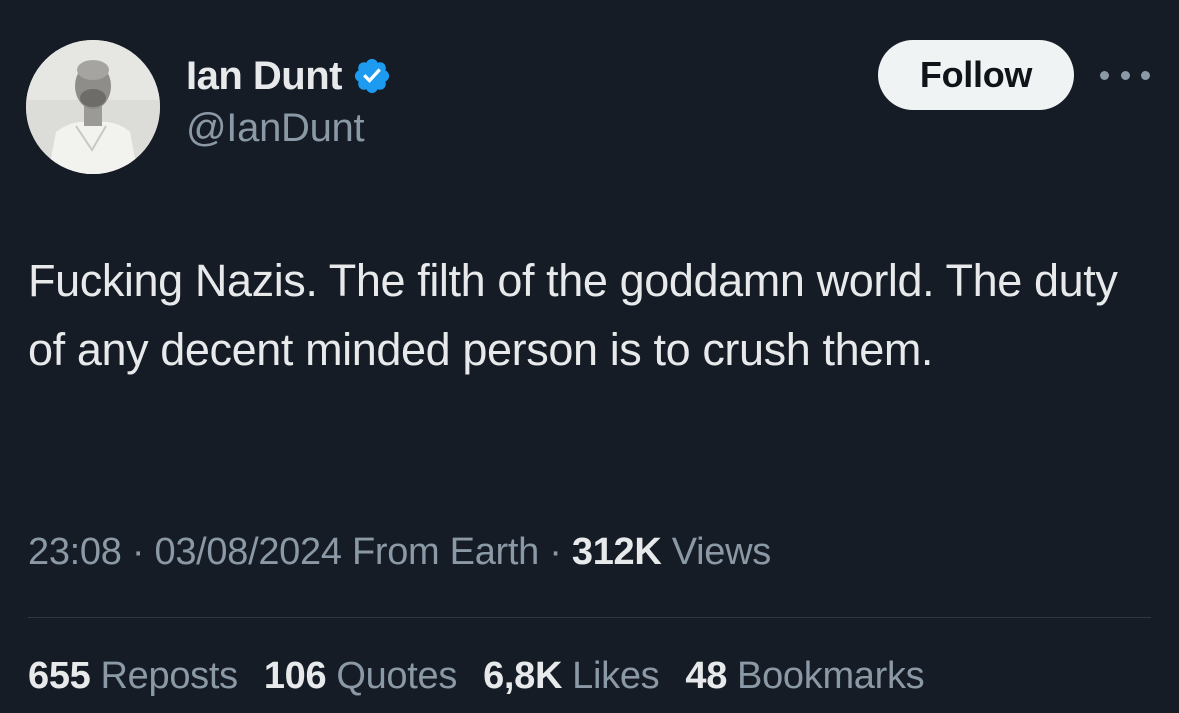 This screenshot has height=713, width=1179. I want to click on stat-label: Bookmarks, so click(831, 676).